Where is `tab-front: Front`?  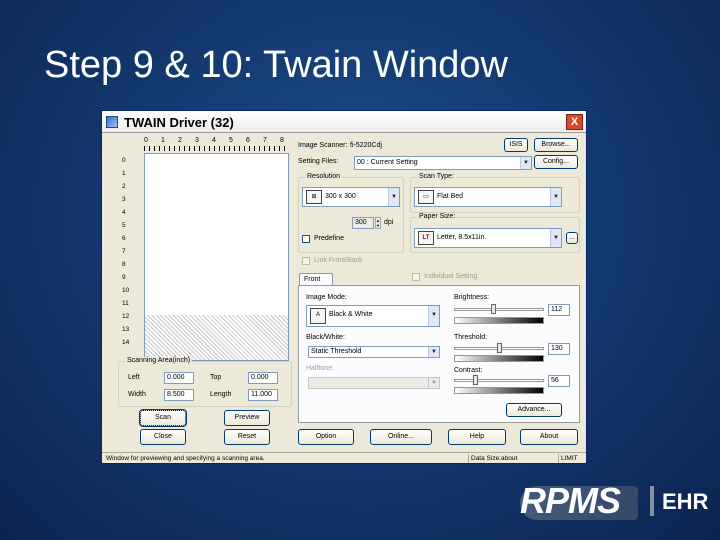
tab-front: Front is located at coordinates (316, 279).